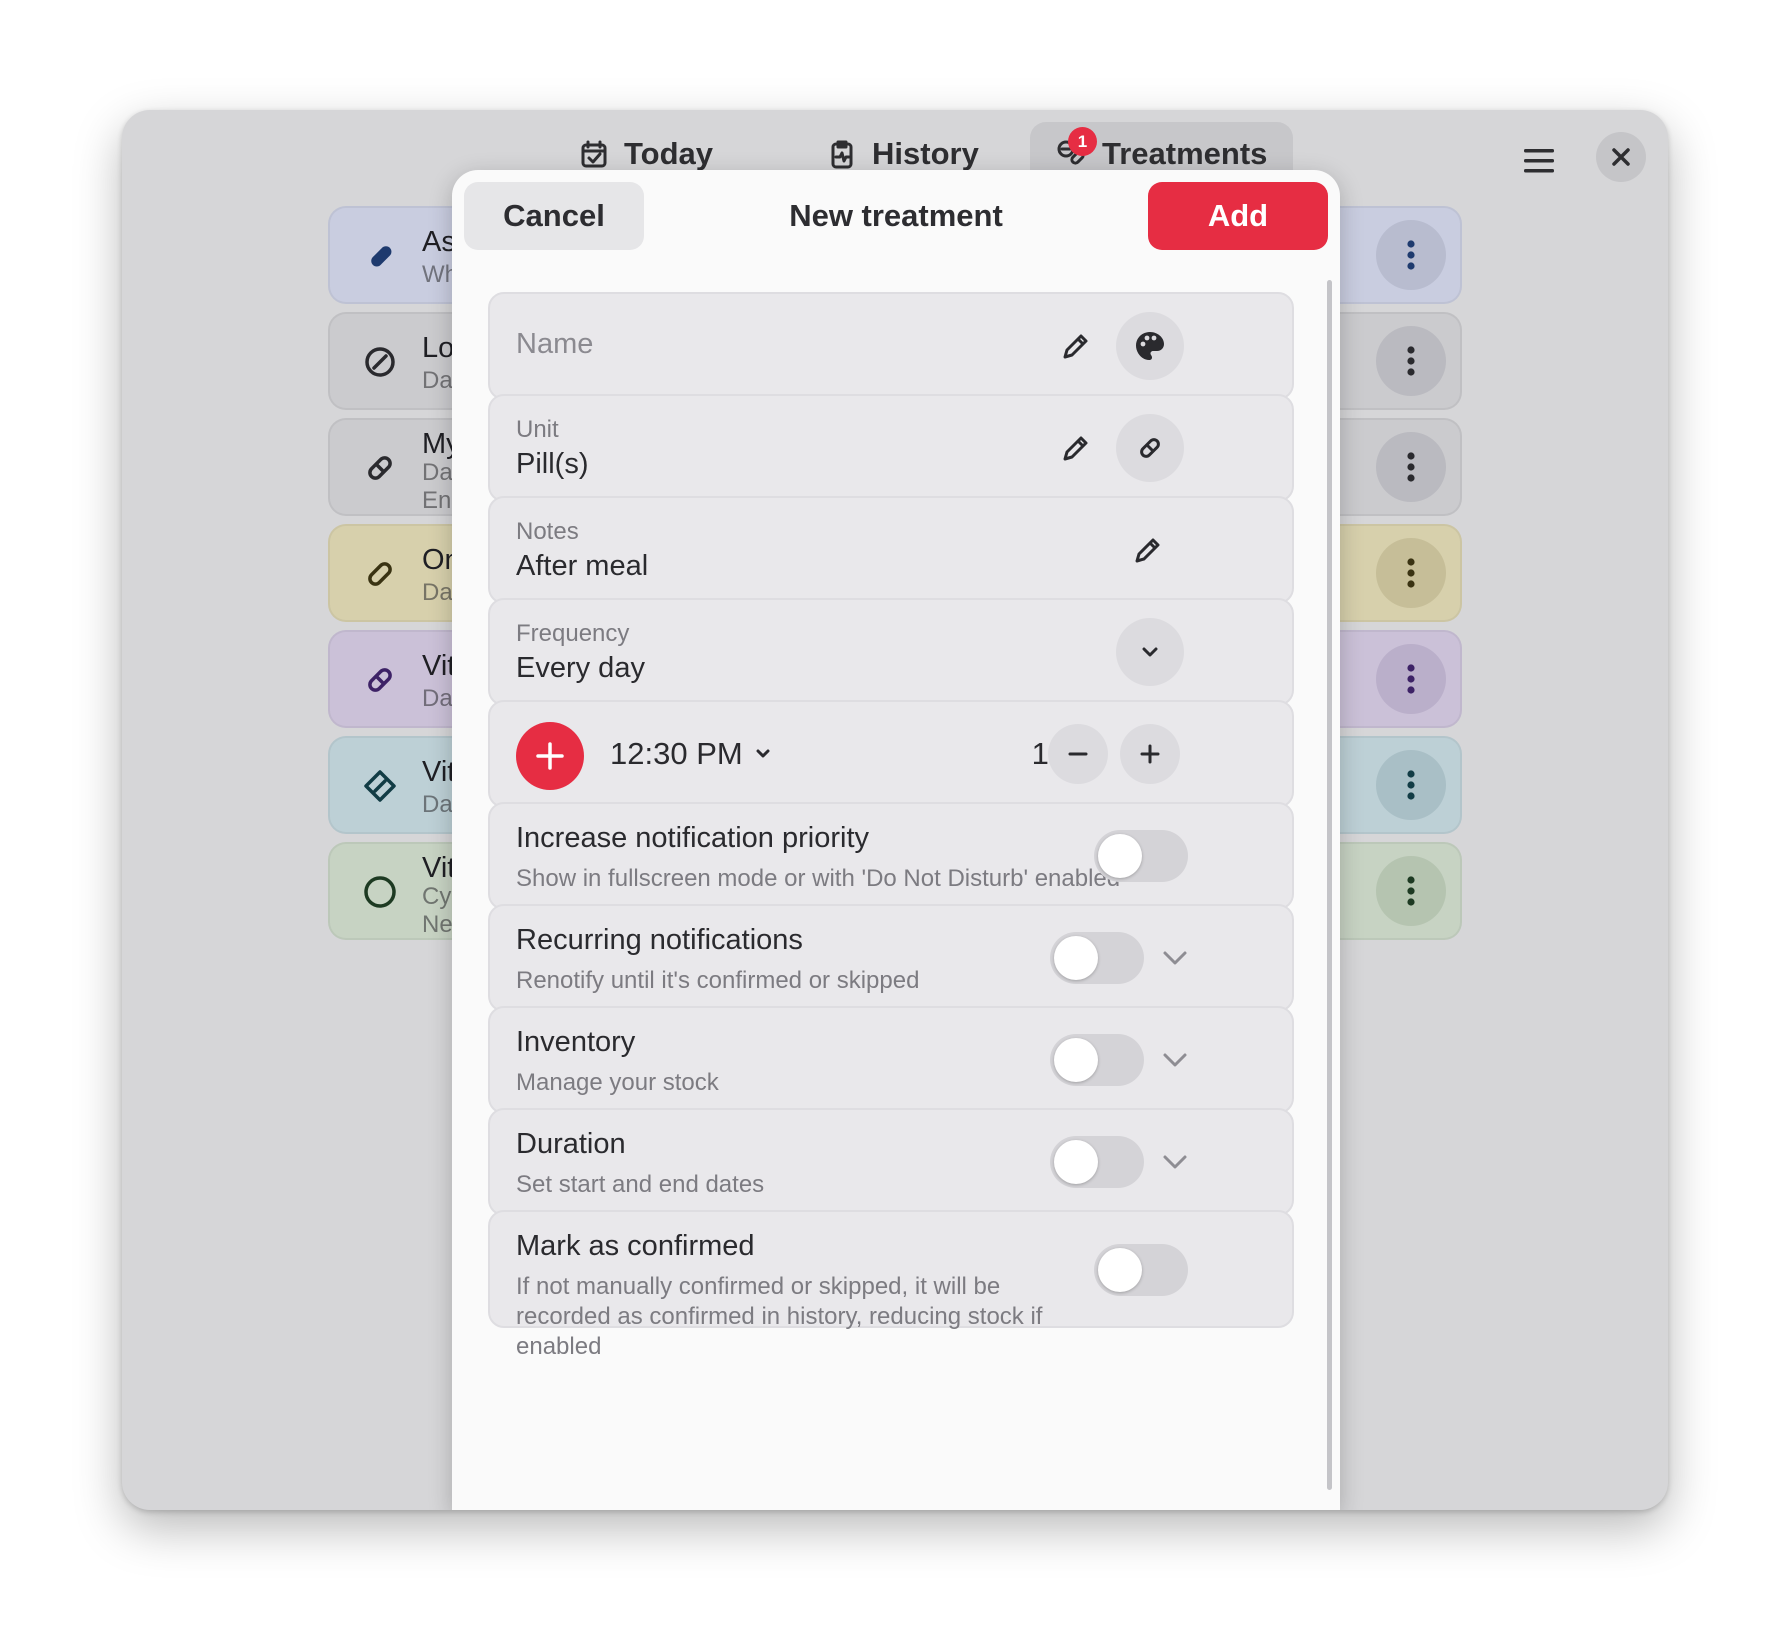 The width and height of the screenshot is (1782, 1638). What do you see at coordinates (380, 786) in the screenshot?
I see `diamond-tablet-icon` at bounding box center [380, 786].